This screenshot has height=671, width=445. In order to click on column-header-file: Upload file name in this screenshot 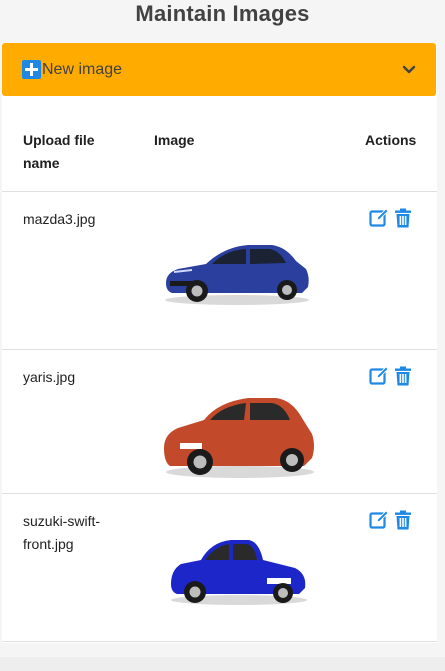, I will do `click(59, 151)`.